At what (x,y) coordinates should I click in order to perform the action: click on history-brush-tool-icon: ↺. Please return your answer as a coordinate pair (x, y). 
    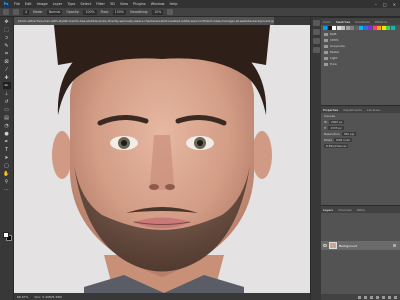
    Looking at the image, I should click on (7, 101).